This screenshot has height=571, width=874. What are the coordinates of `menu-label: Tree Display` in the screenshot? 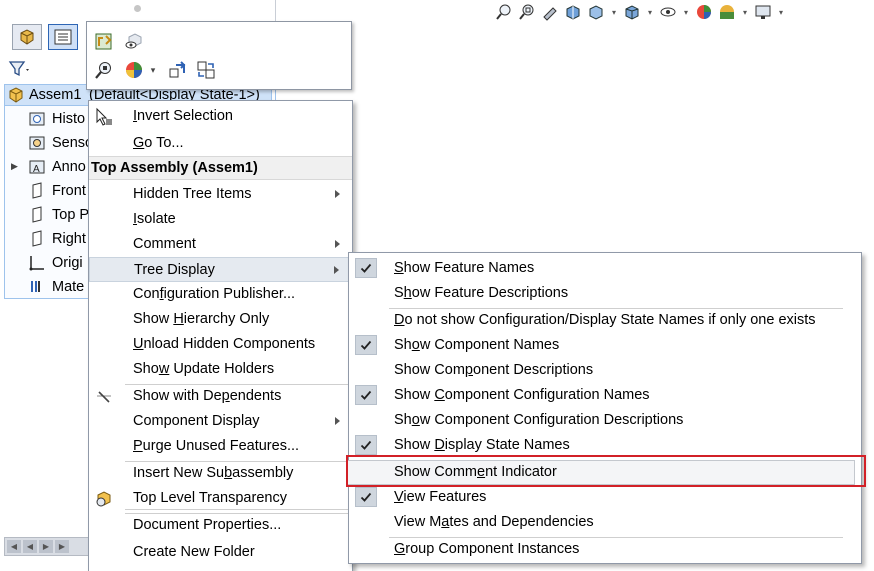 It's located at (174, 270).